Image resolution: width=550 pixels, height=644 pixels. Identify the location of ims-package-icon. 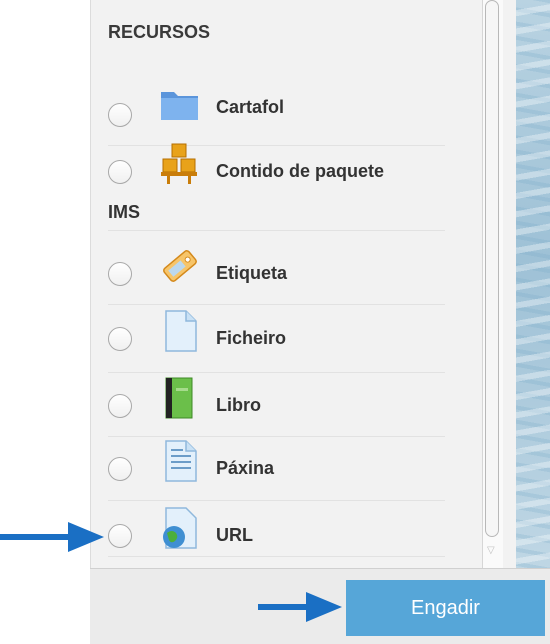
(180, 164).